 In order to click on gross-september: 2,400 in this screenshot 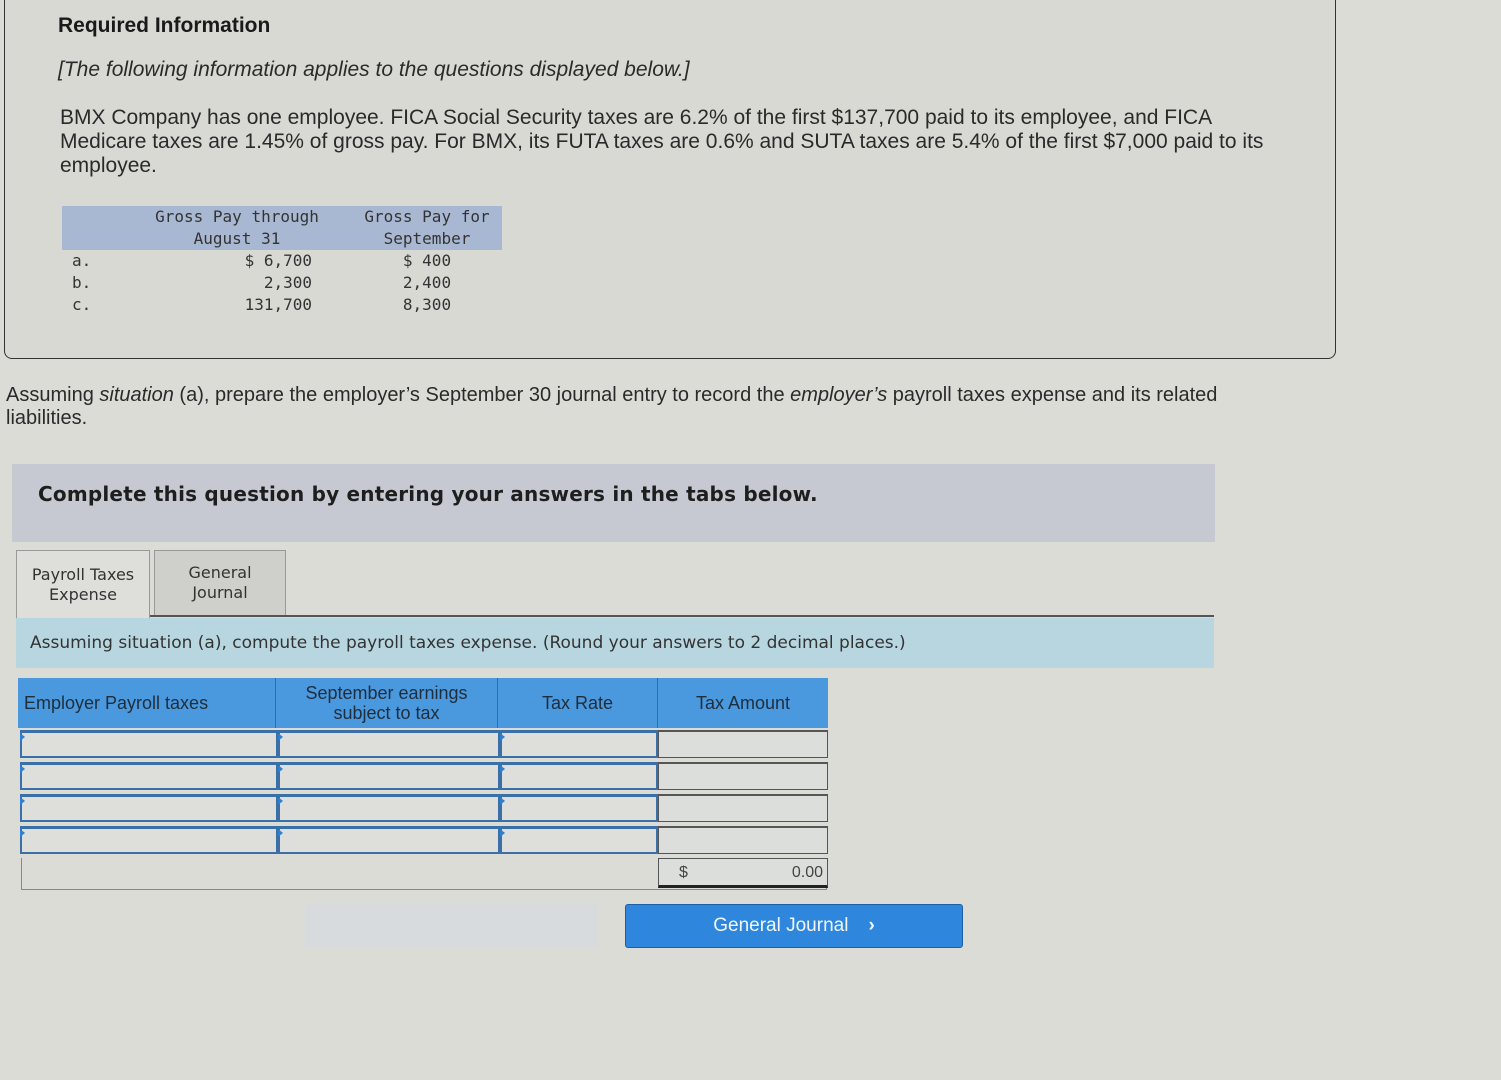, I will do `click(427, 282)`.